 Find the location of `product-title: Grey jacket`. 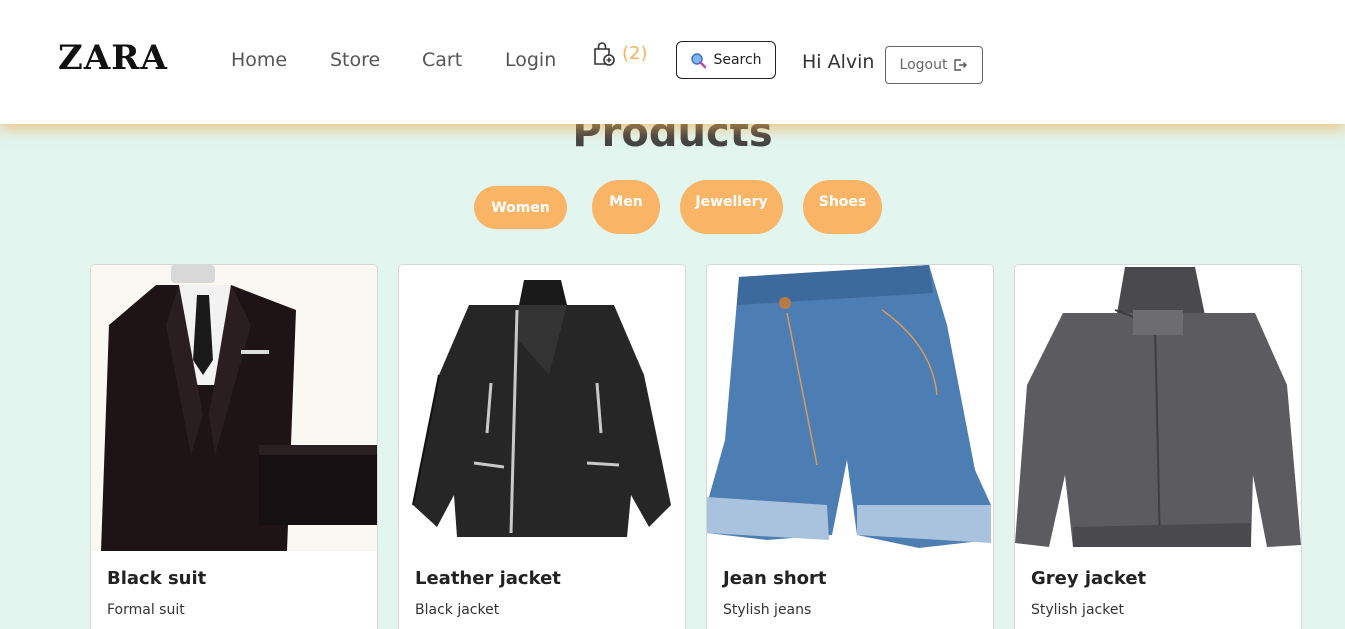

product-title: Grey jacket is located at coordinates (1089, 578).